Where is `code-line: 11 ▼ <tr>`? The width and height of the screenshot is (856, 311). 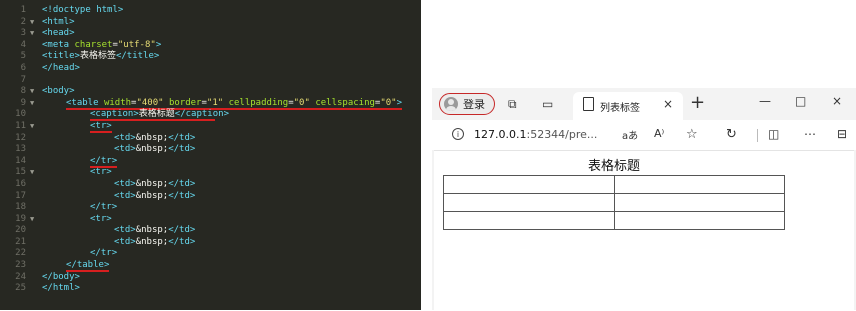
code-line: 11 ▼ <tr> is located at coordinates (210, 127).